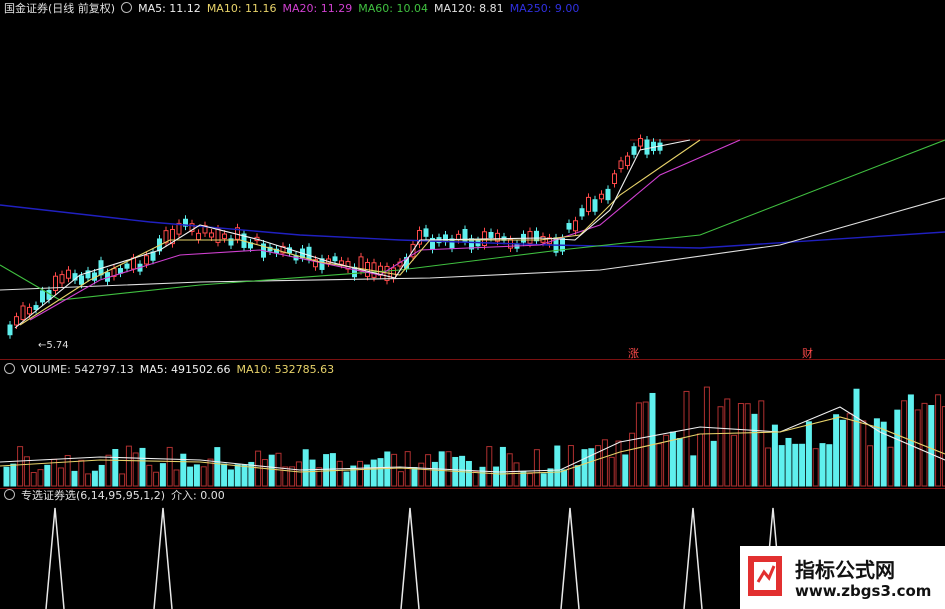 The width and height of the screenshot is (945, 609). What do you see at coordinates (60, 8) in the screenshot?
I see `stock-title: 国金证券(日线 前复权)` at bounding box center [60, 8].